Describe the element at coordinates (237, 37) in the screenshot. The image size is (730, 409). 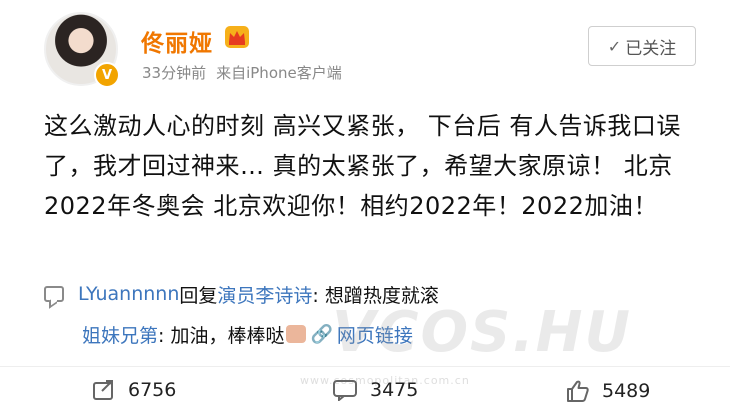
I see `crown-icon` at that location.